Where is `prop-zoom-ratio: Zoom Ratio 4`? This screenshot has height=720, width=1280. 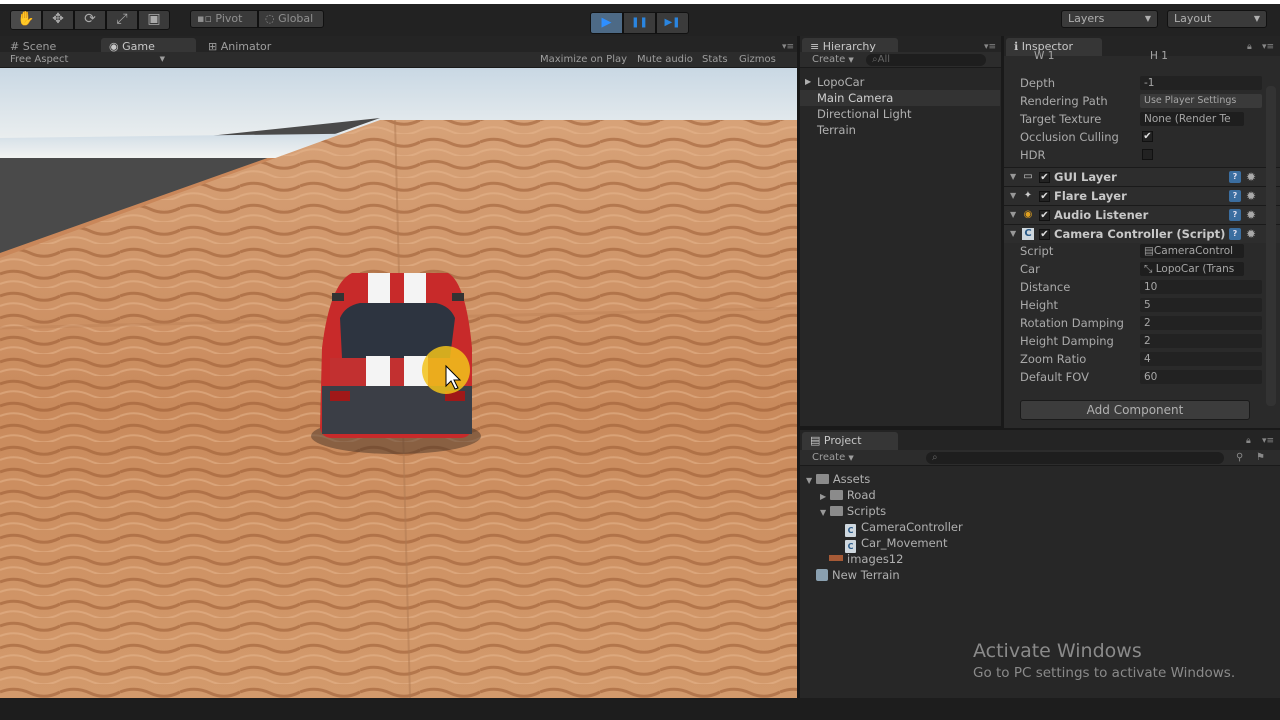 prop-zoom-ratio: Zoom Ratio 4 is located at coordinates (1142, 359).